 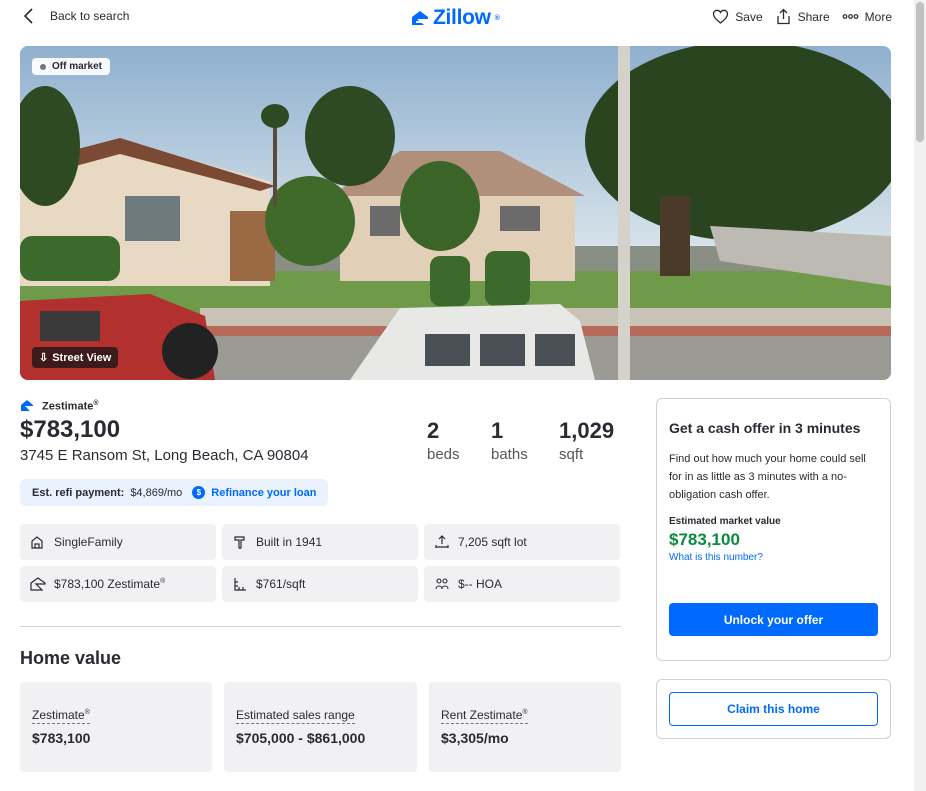 I want to click on address: 3745 E Ransom St, Long Beach, CA 90804, so click(x=164, y=455).